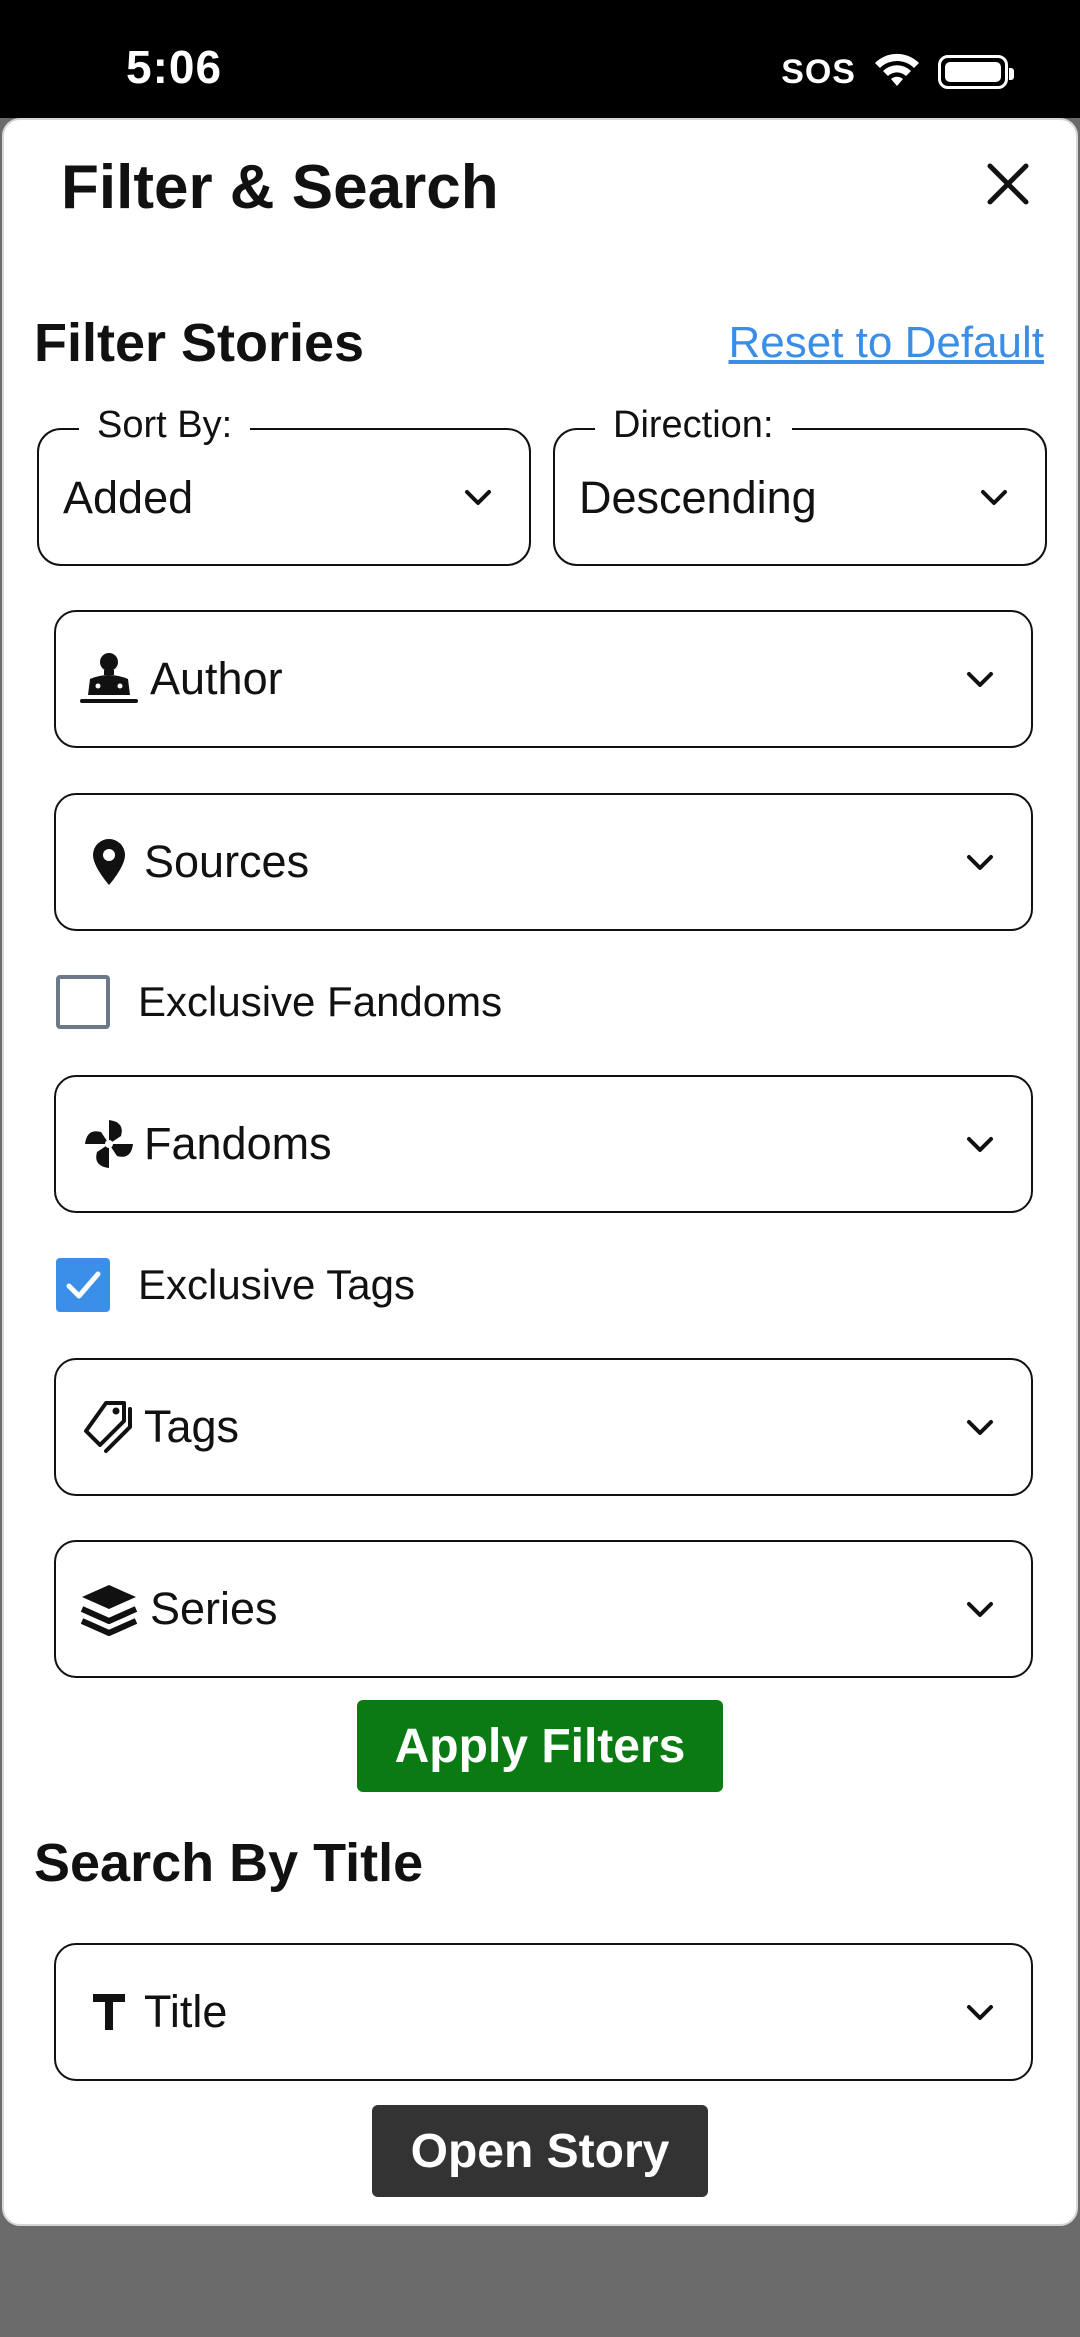  What do you see at coordinates (543, 1609) in the screenshot?
I see `series-dropdown: Series` at bounding box center [543, 1609].